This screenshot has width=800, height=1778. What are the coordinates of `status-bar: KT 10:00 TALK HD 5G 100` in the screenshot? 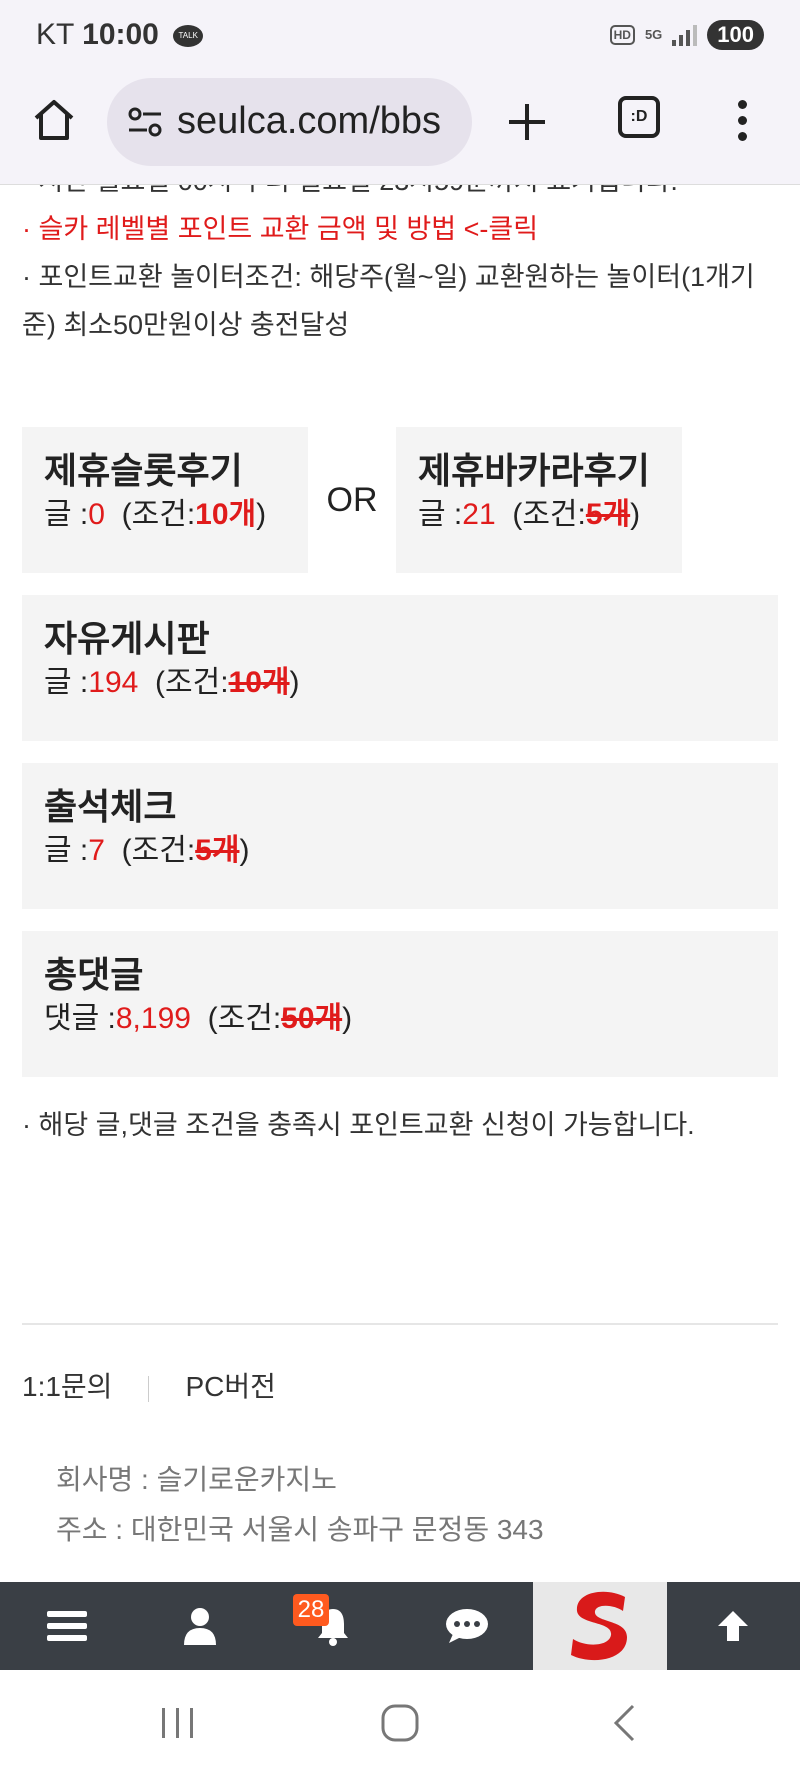 It's located at (400, 36).